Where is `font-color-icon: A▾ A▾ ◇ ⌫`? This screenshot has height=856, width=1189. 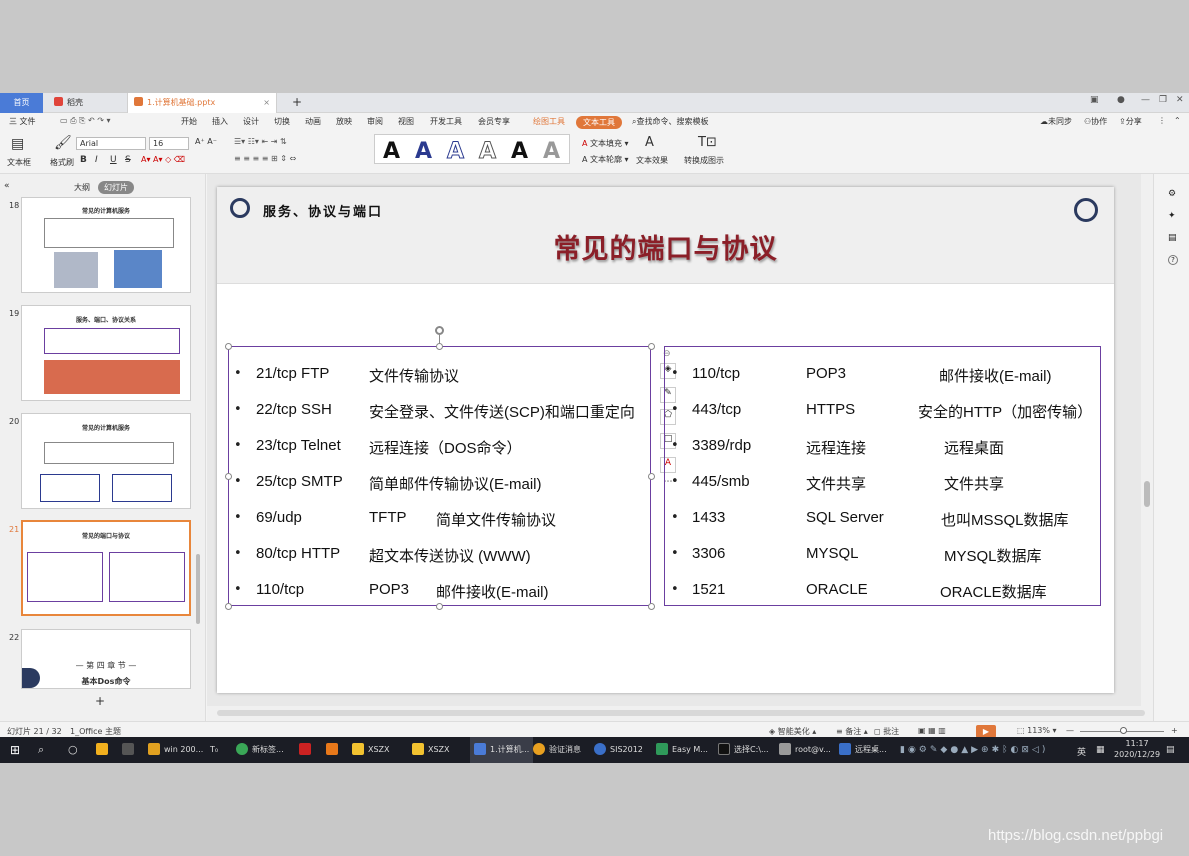
font-color-icon: A▾ A▾ ◇ ⌫ is located at coordinates (163, 159).